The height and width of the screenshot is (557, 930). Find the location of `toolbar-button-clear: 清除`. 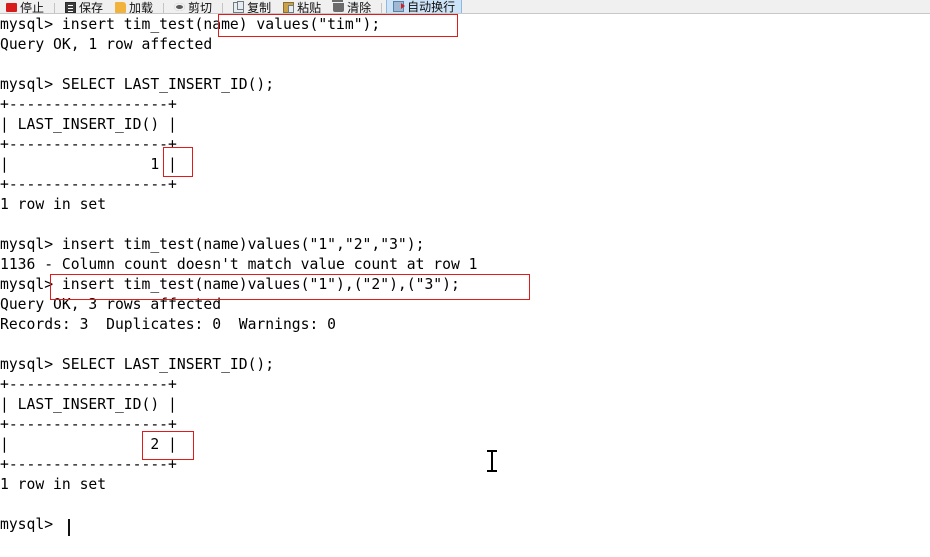

toolbar-button-clear: 清除 is located at coordinates (352, 7).